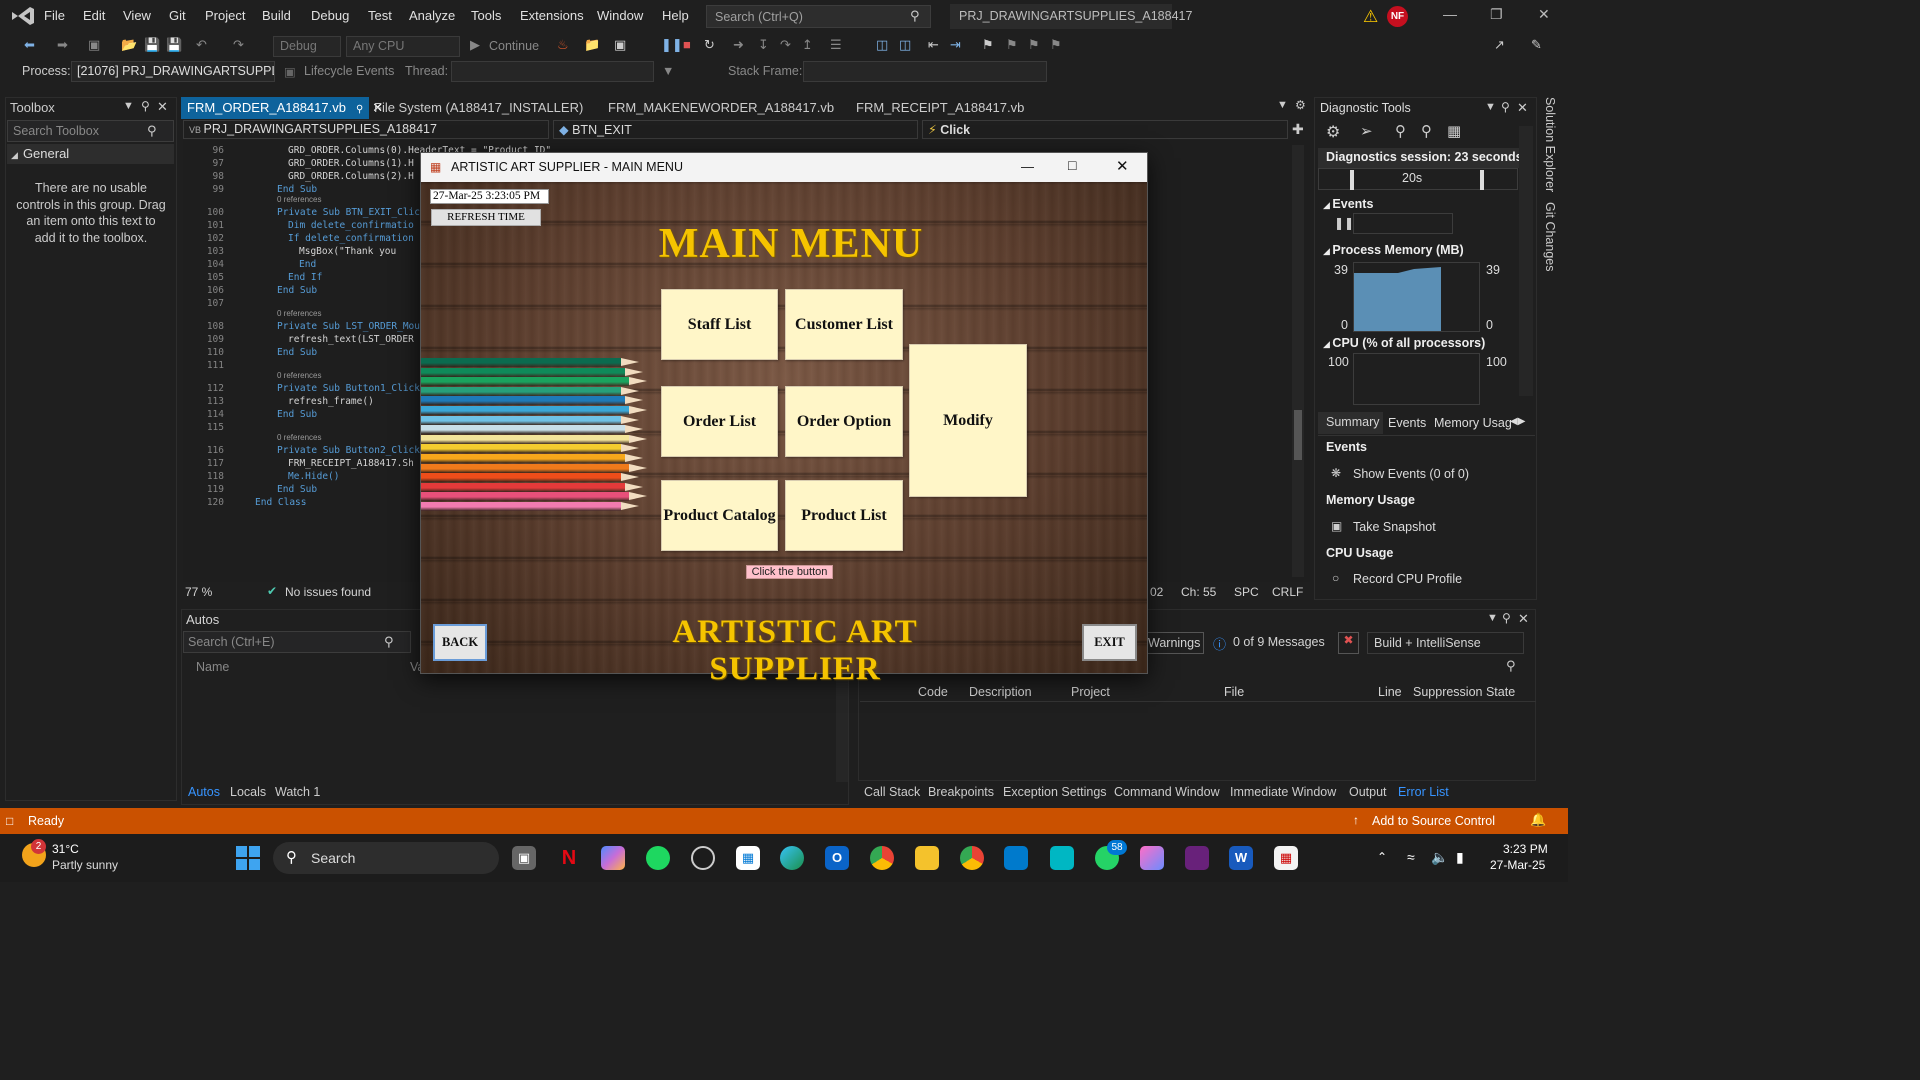 This screenshot has height=1080, width=1920. Describe the element at coordinates (719, 515) in the screenshot. I see `product-catalog-button: Product Catalog` at that location.